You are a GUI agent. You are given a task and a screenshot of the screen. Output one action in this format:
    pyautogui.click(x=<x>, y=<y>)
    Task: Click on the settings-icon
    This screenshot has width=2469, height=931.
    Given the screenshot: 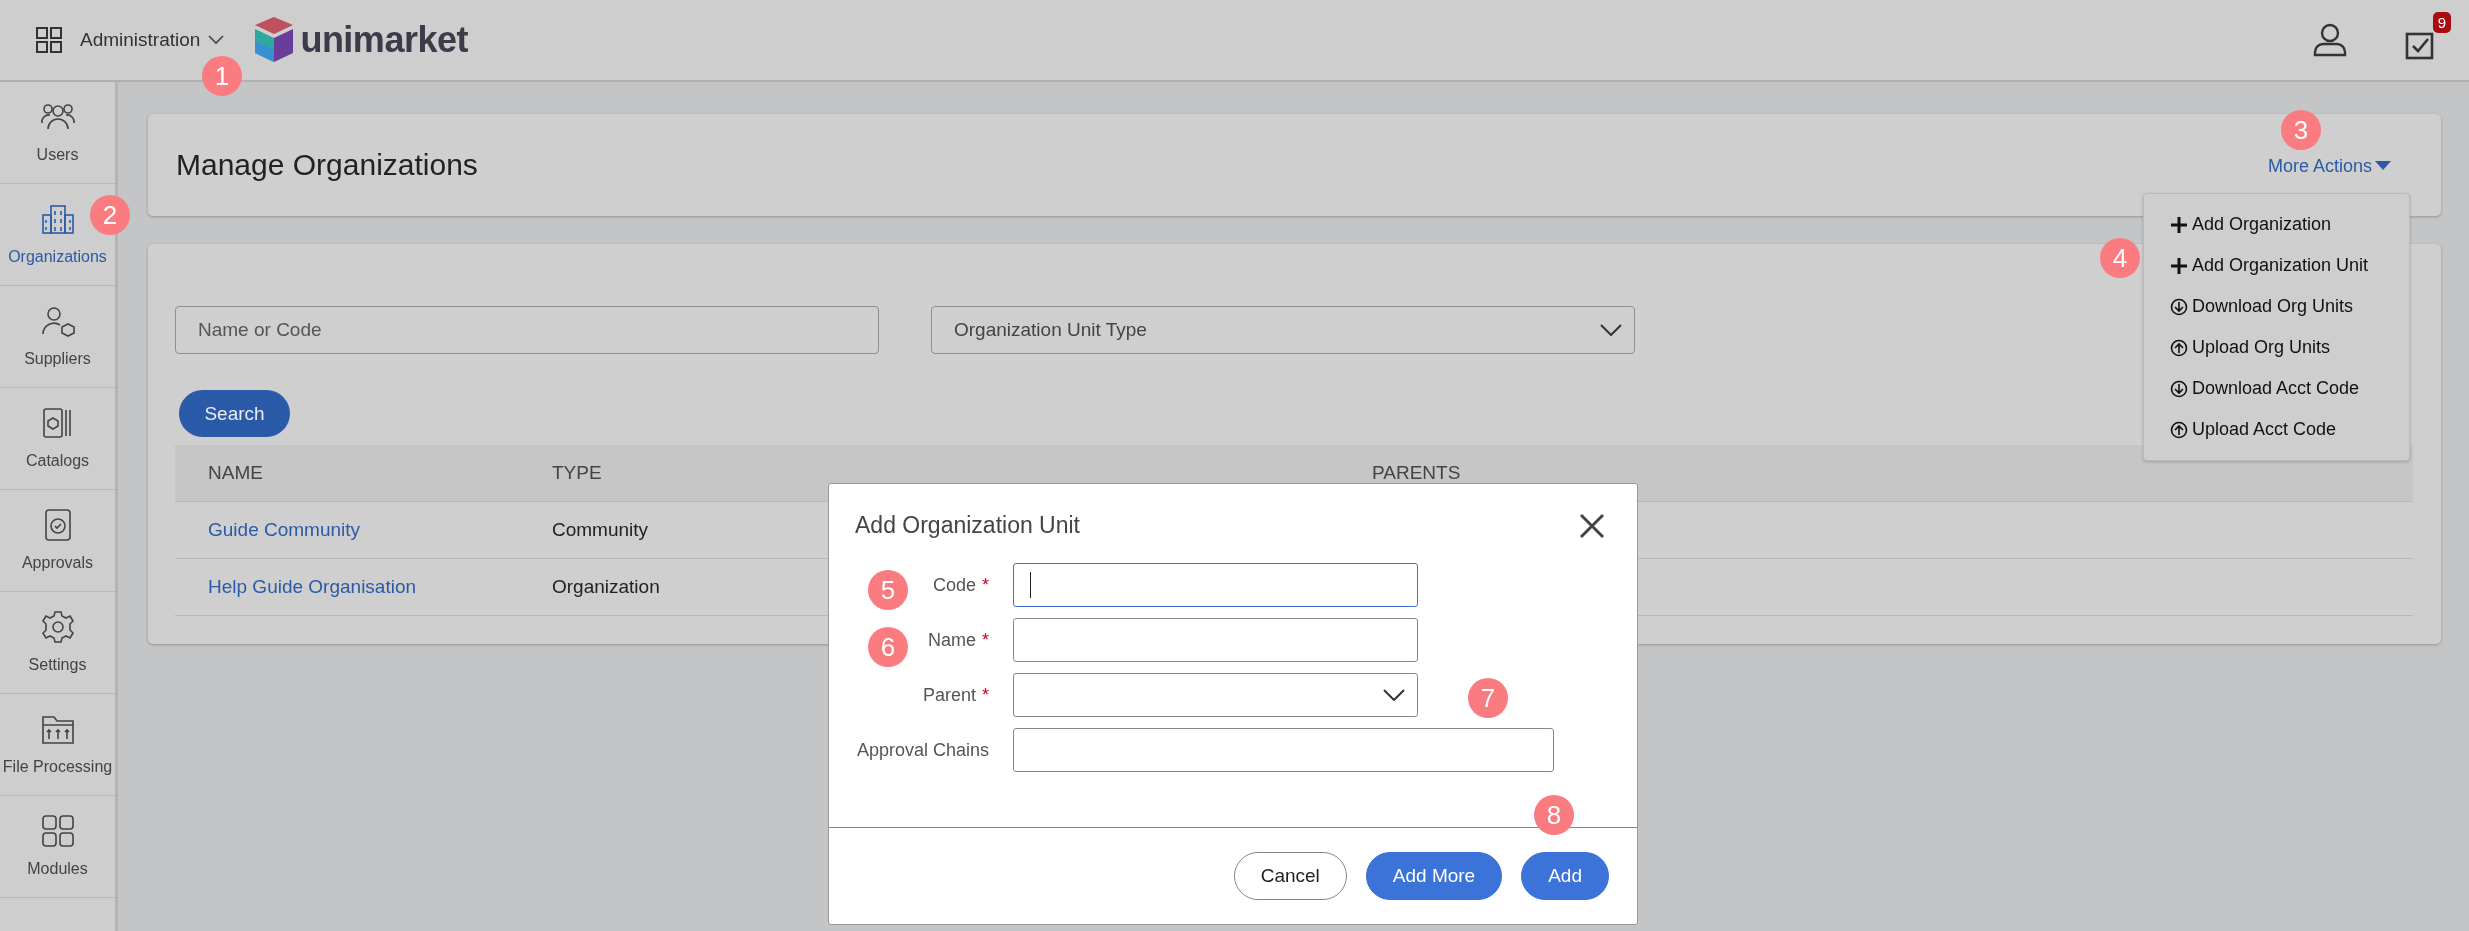 What is the action you would take?
    pyautogui.click(x=57, y=626)
    